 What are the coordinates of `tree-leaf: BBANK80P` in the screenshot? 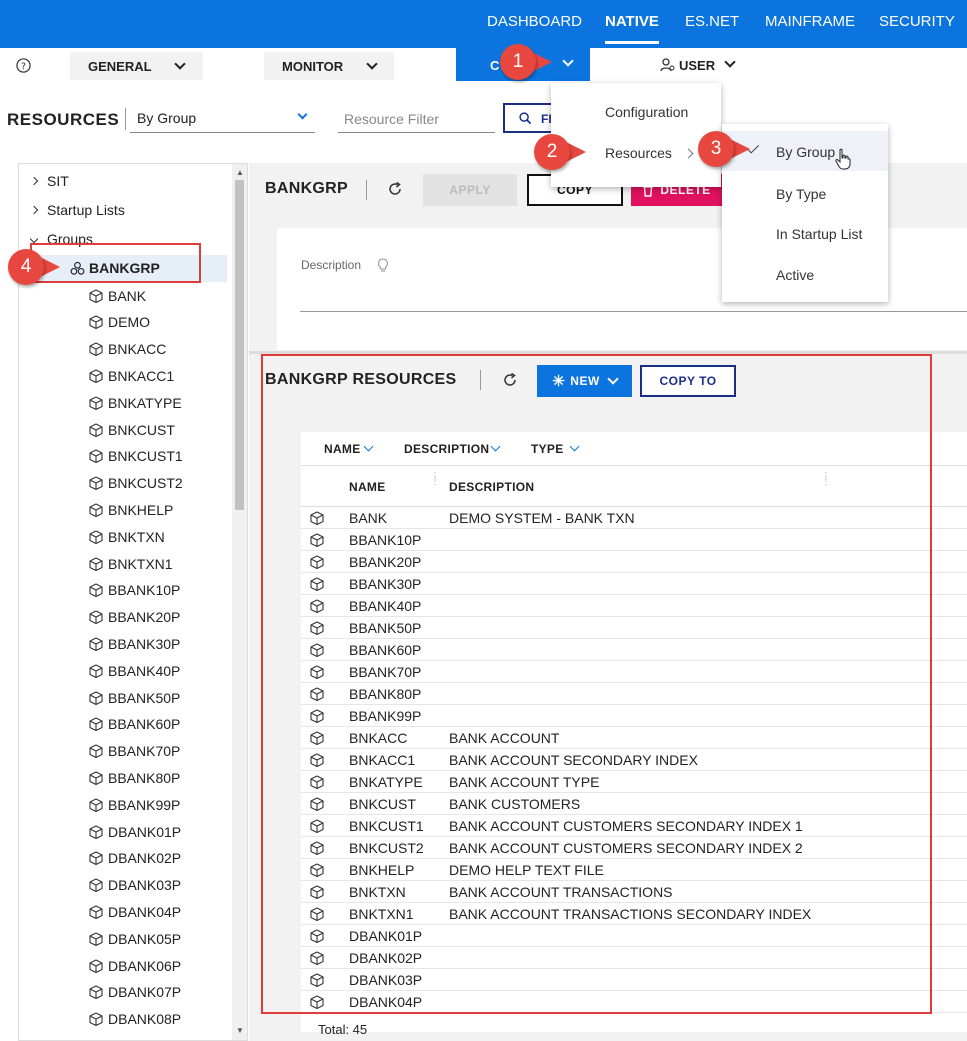 It's located at (134, 777).